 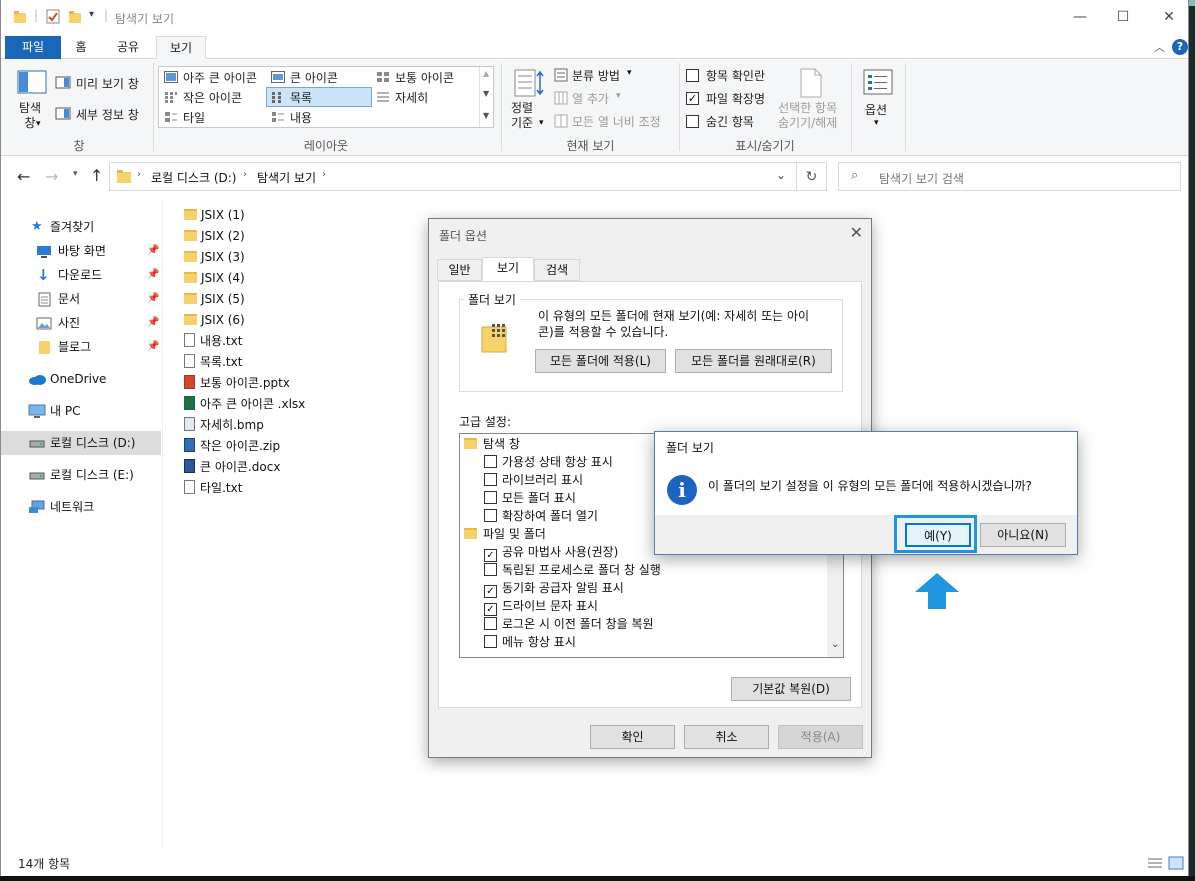 I want to click on reset-folders-button: 모든 폴더를 원래대로(R), so click(x=753, y=361).